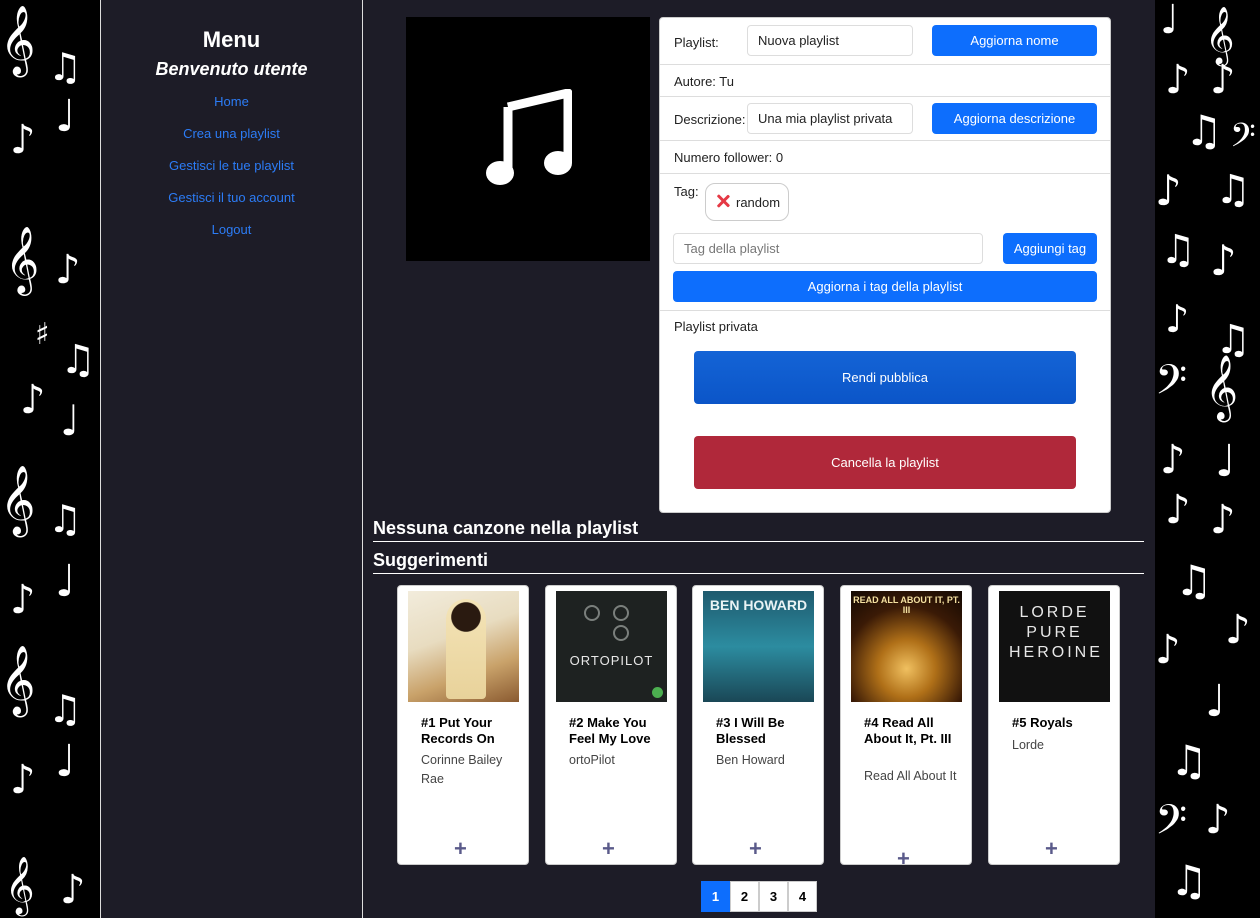  I want to click on description-label: Descrizione:, so click(710, 119).